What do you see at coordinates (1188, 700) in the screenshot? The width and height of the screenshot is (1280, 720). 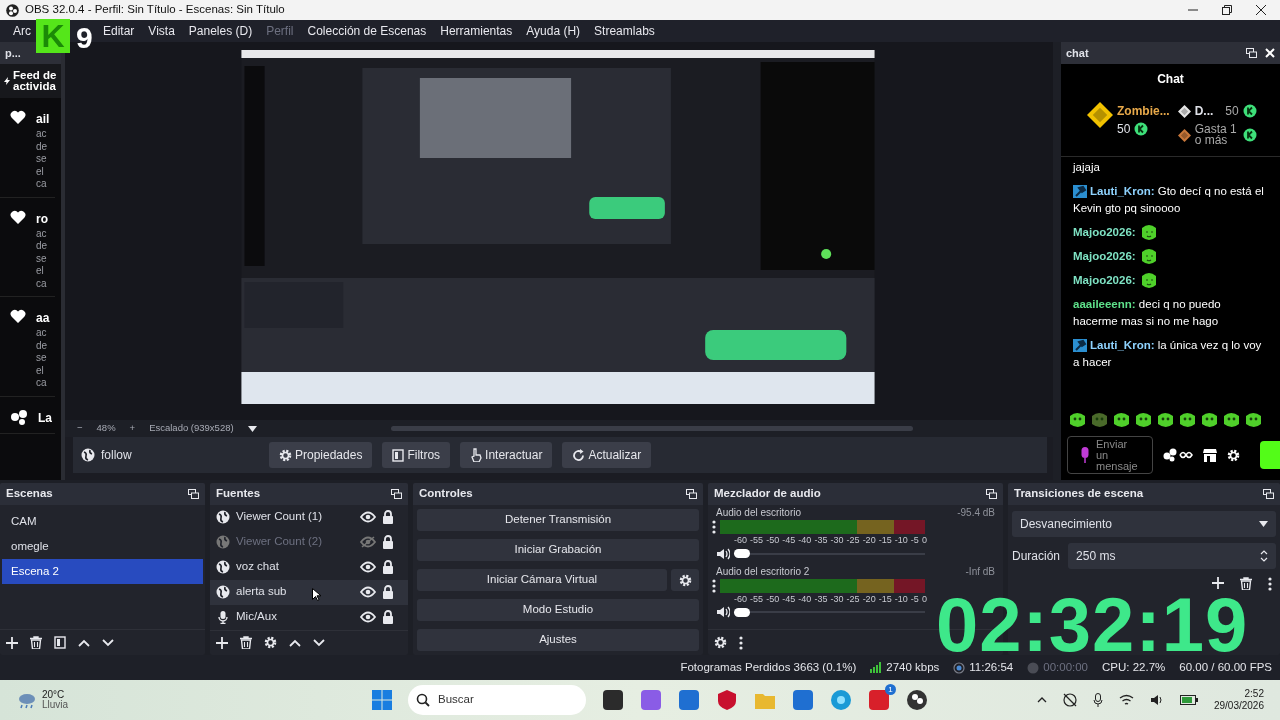 I see `battery-icon` at bounding box center [1188, 700].